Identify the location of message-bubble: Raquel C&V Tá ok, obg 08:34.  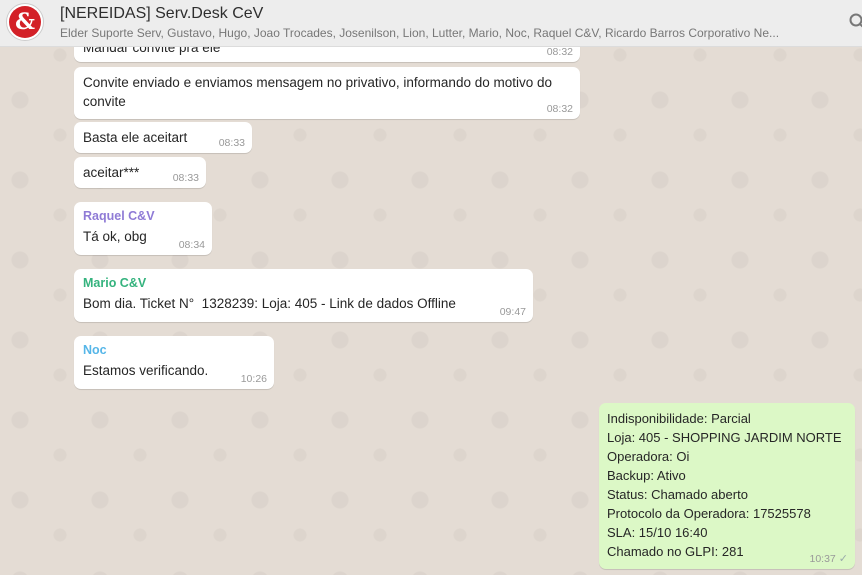
(143, 228).